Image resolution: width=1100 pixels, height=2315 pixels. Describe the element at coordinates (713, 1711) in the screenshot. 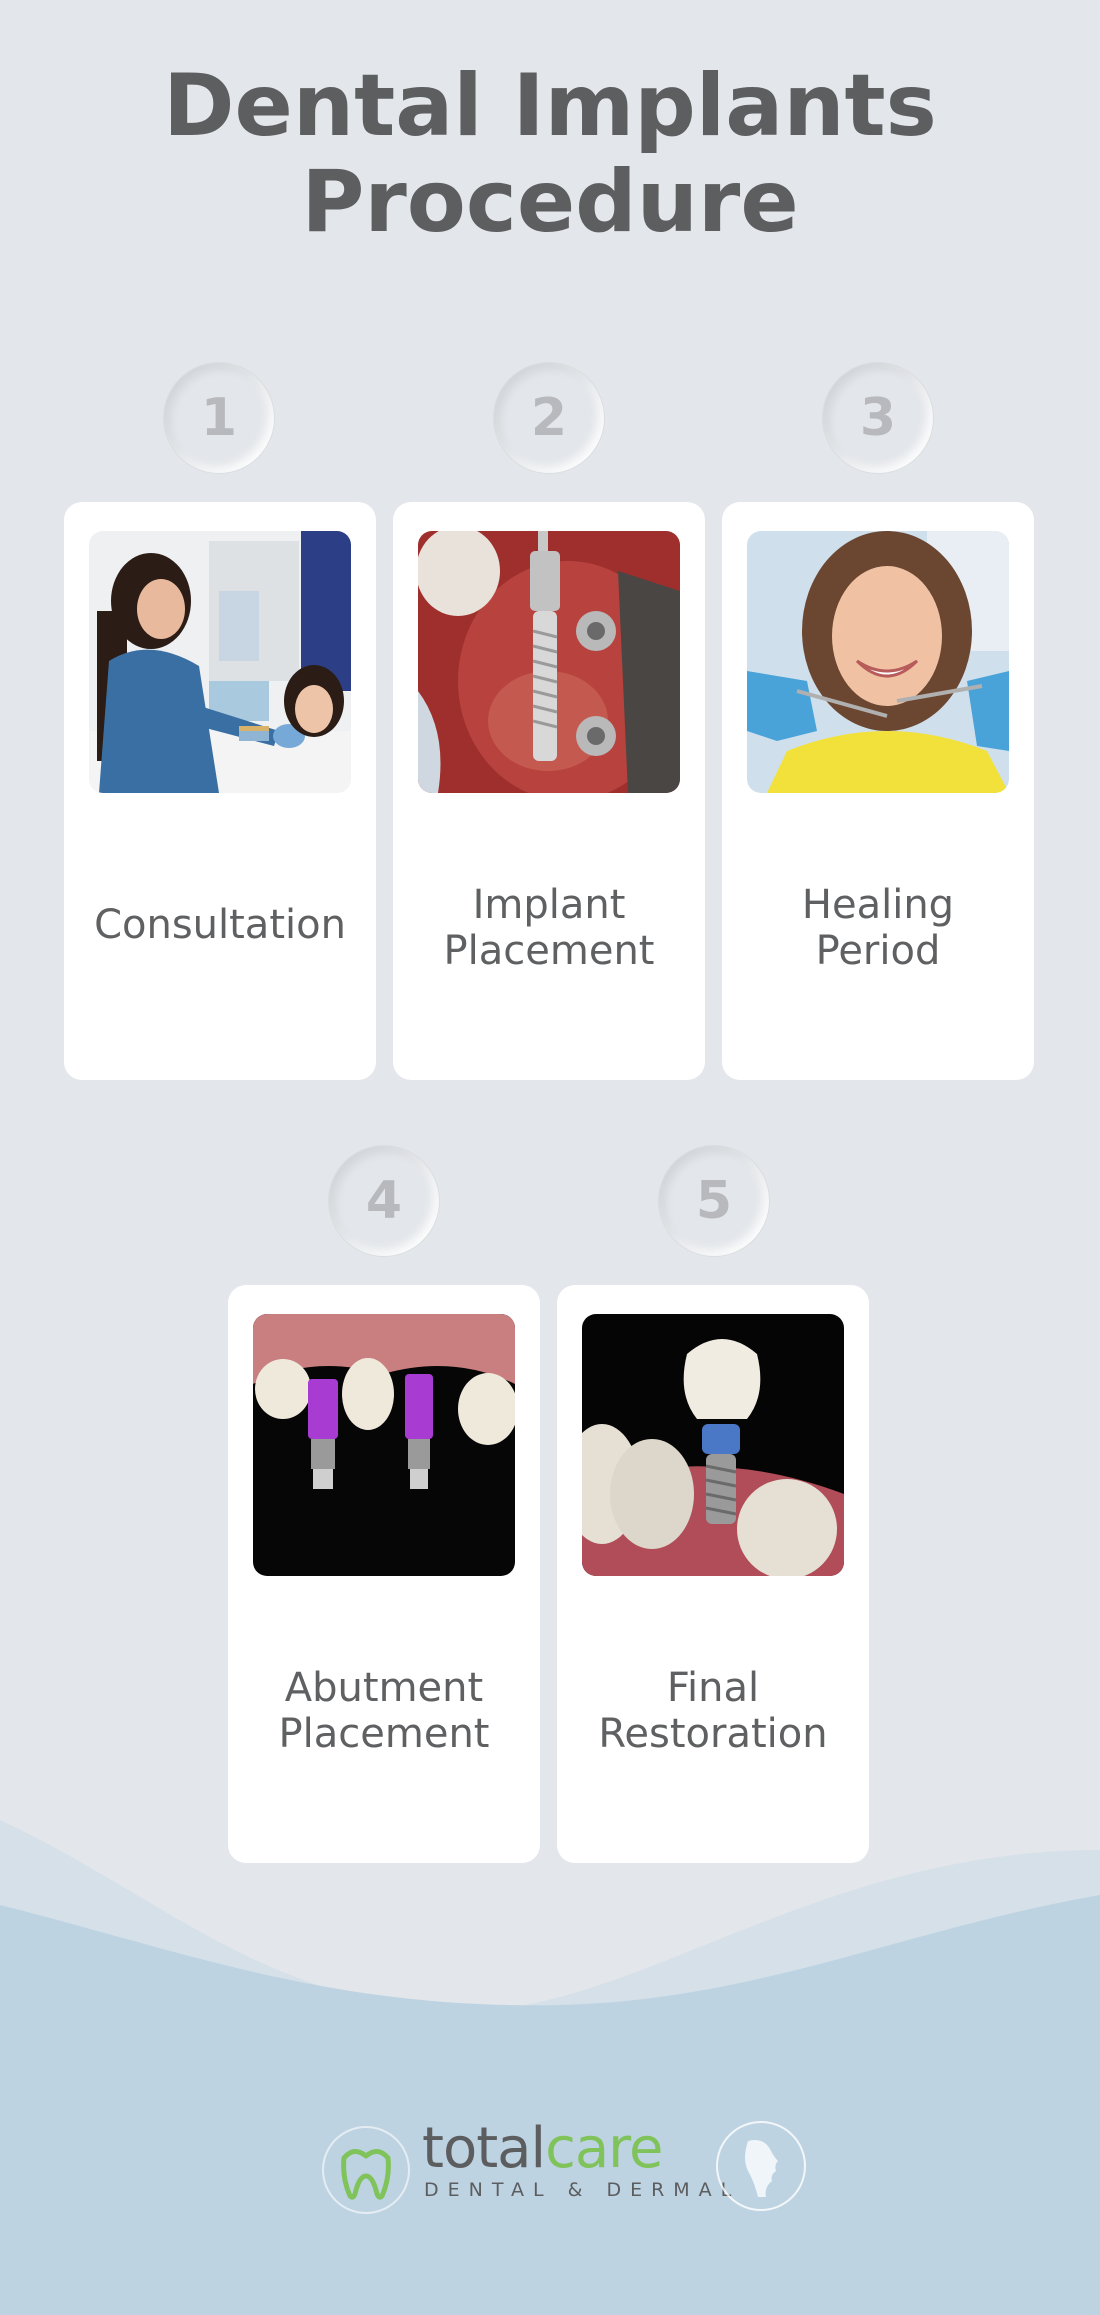

I see `step-label-final-restoration: Final Restoration` at that location.